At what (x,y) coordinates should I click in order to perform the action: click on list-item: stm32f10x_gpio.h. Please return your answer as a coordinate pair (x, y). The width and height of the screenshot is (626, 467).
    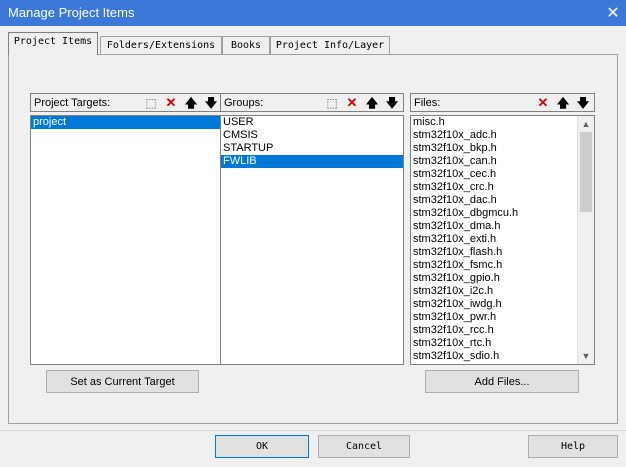
    Looking at the image, I should click on (502, 278).